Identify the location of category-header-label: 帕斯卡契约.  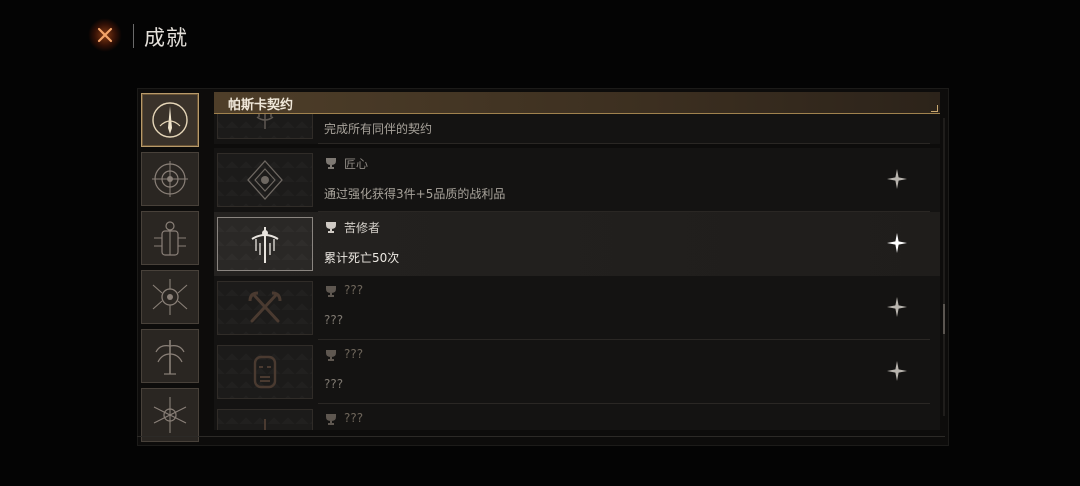
(261, 105).